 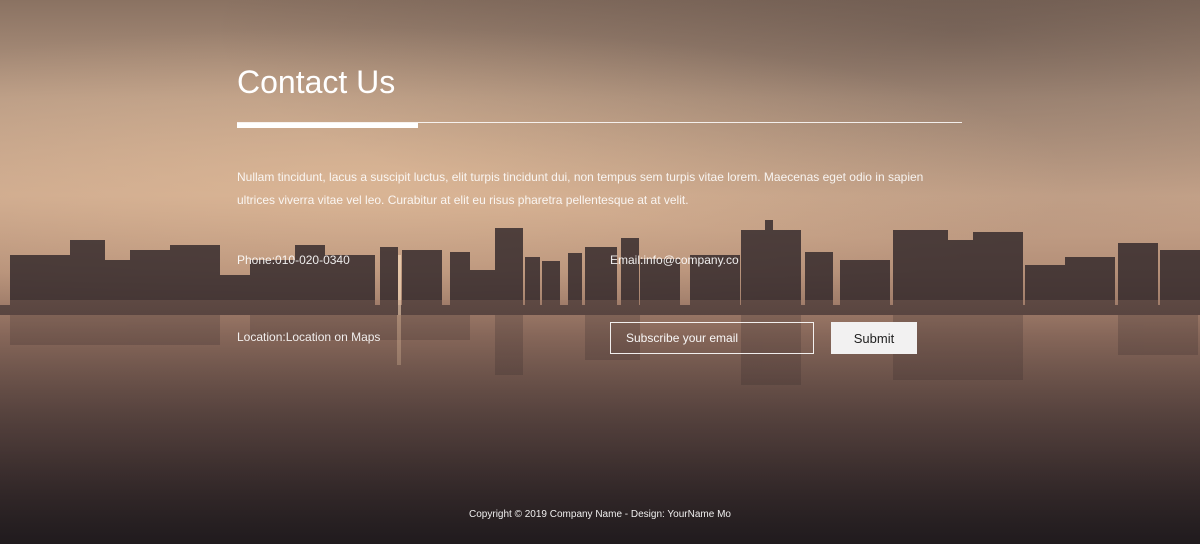 What do you see at coordinates (874, 338) in the screenshot?
I see `submit-button: Submit` at bounding box center [874, 338].